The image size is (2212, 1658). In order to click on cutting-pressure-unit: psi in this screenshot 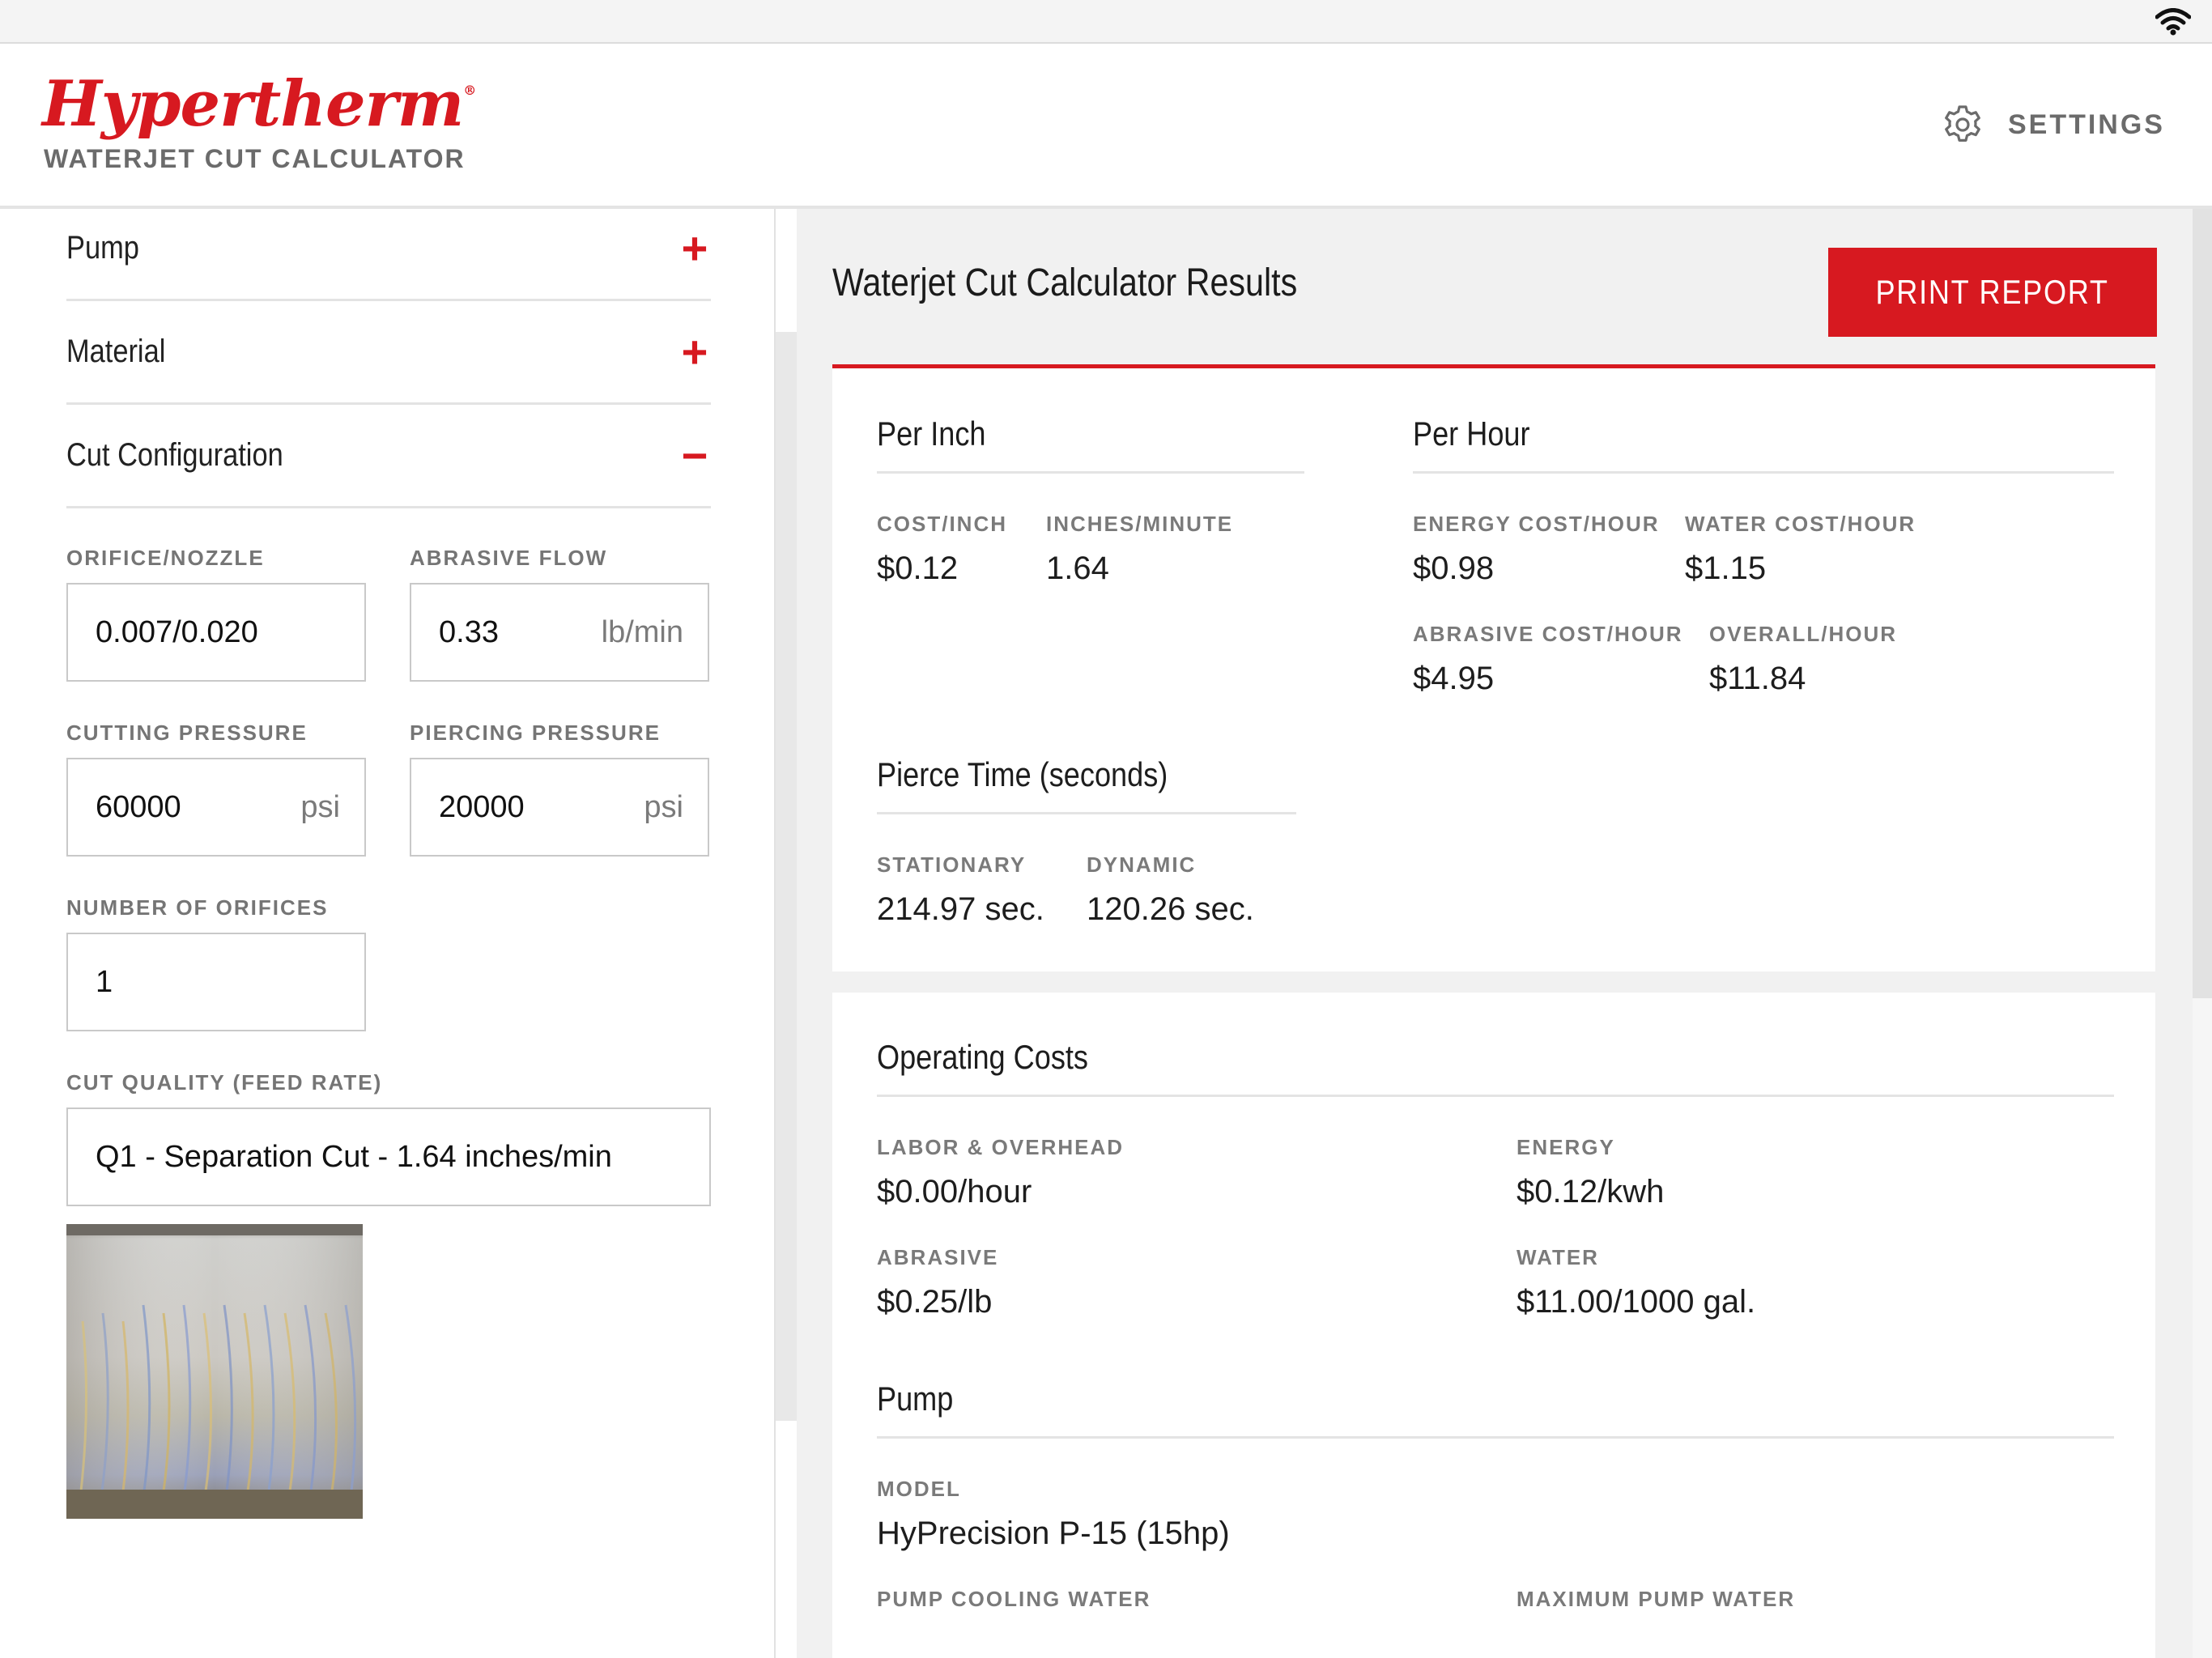, I will do `click(320, 806)`.